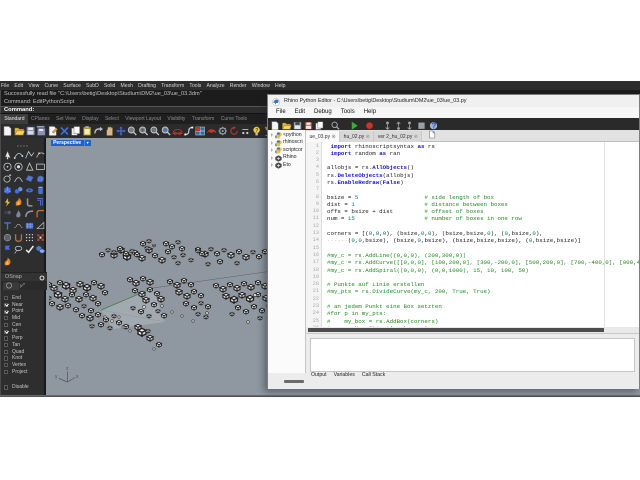  Describe the element at coordinates (77, 377) in the screenshot. I see `svg-text: x` at that location.